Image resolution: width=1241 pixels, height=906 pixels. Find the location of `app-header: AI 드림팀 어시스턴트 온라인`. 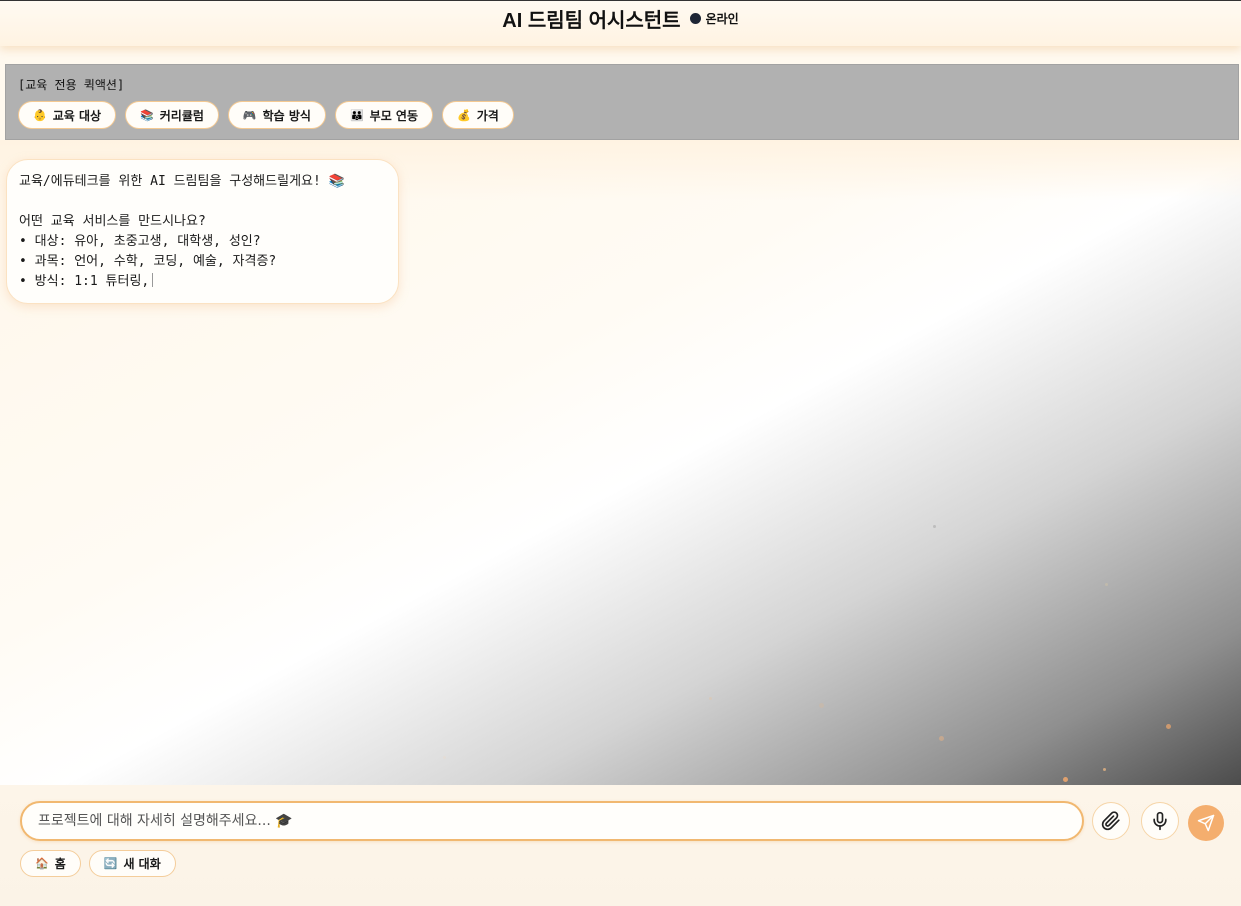

app-header: AI 드림팀 어시스턴트 온라인 is located at coordinates (620, 23).